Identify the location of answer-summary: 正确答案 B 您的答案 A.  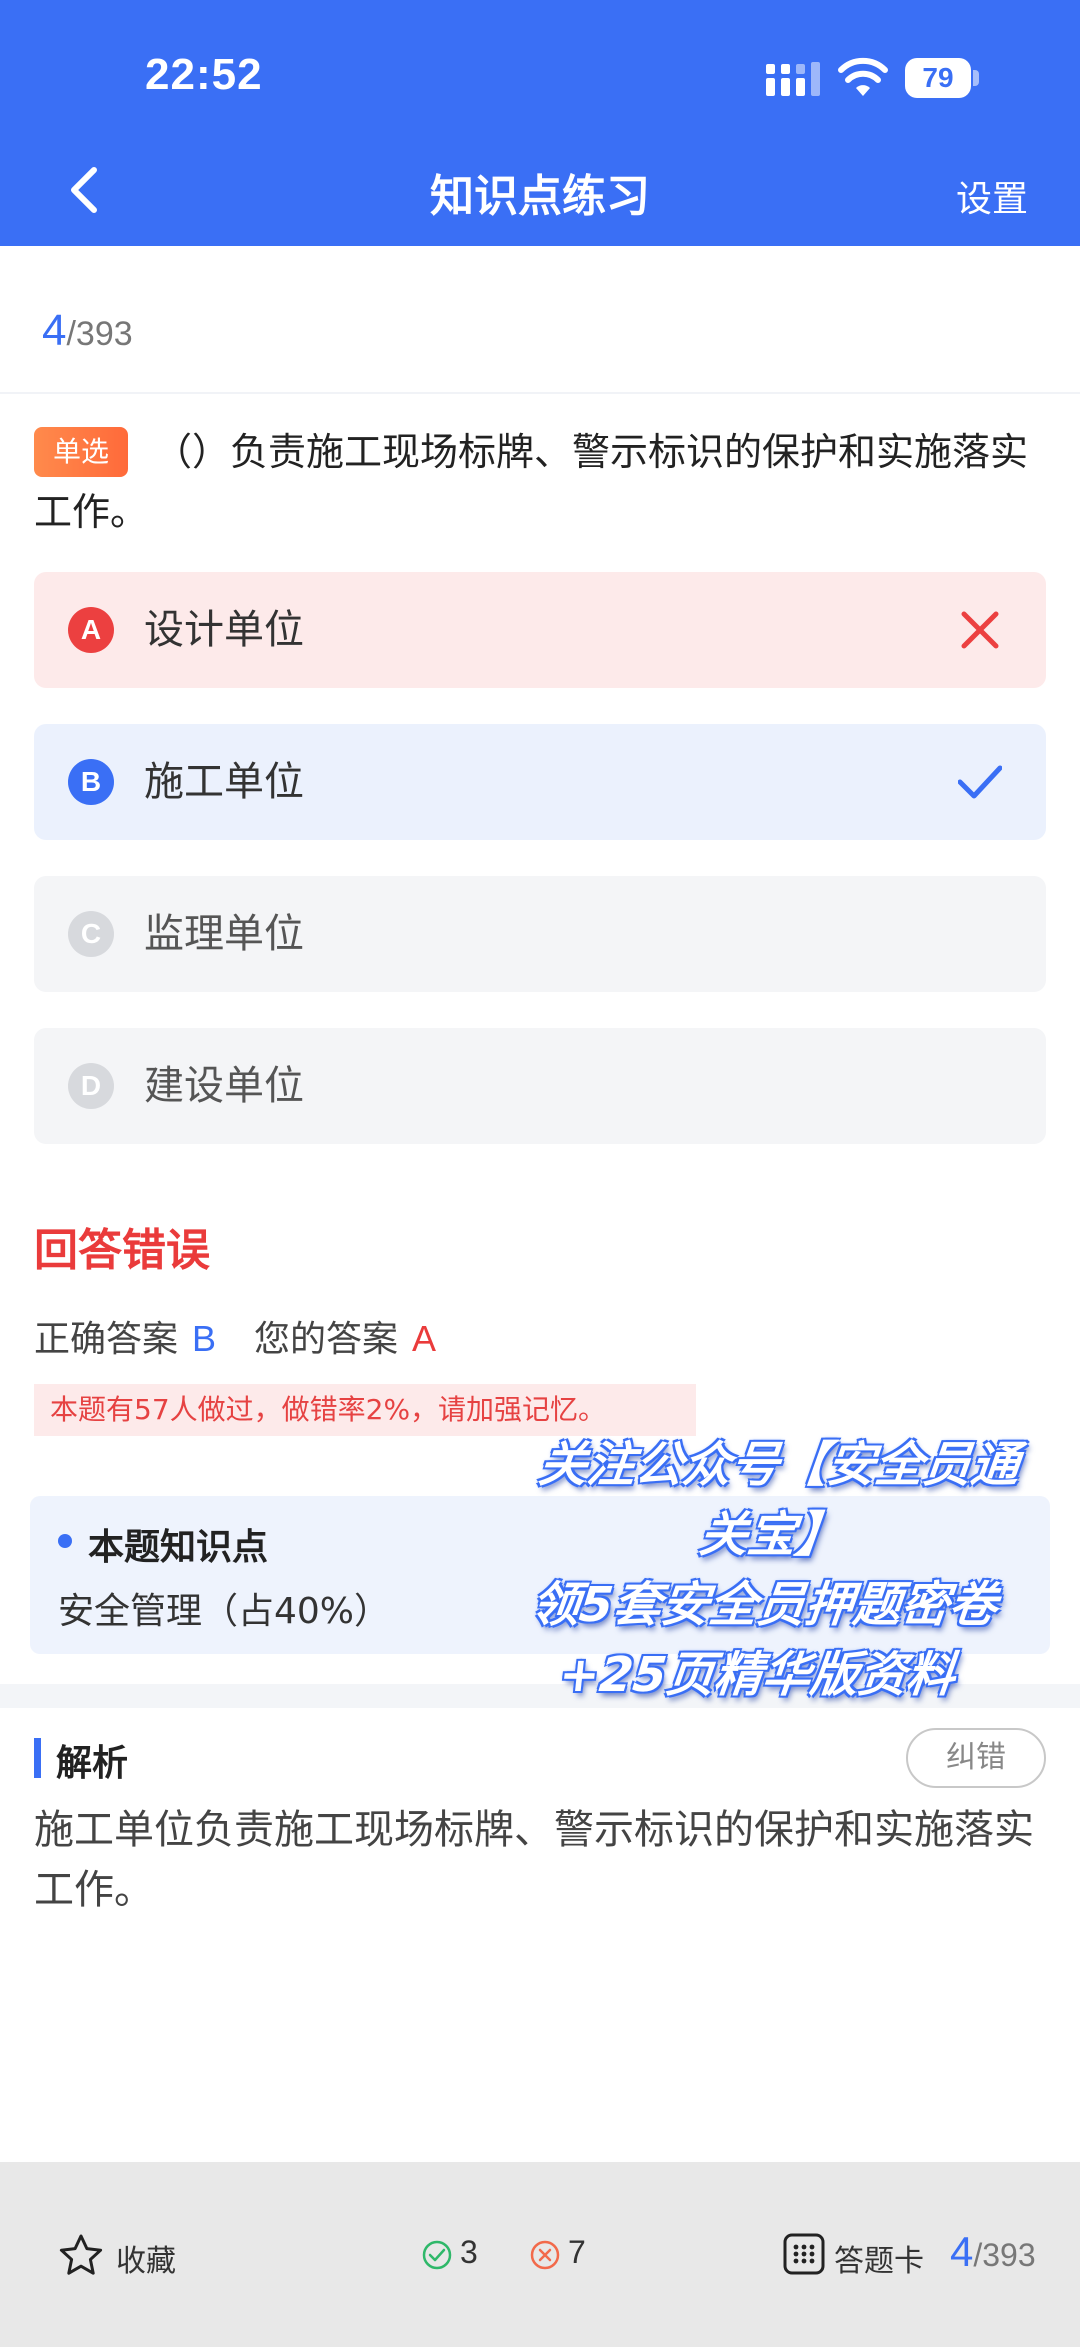
(235, 1336).